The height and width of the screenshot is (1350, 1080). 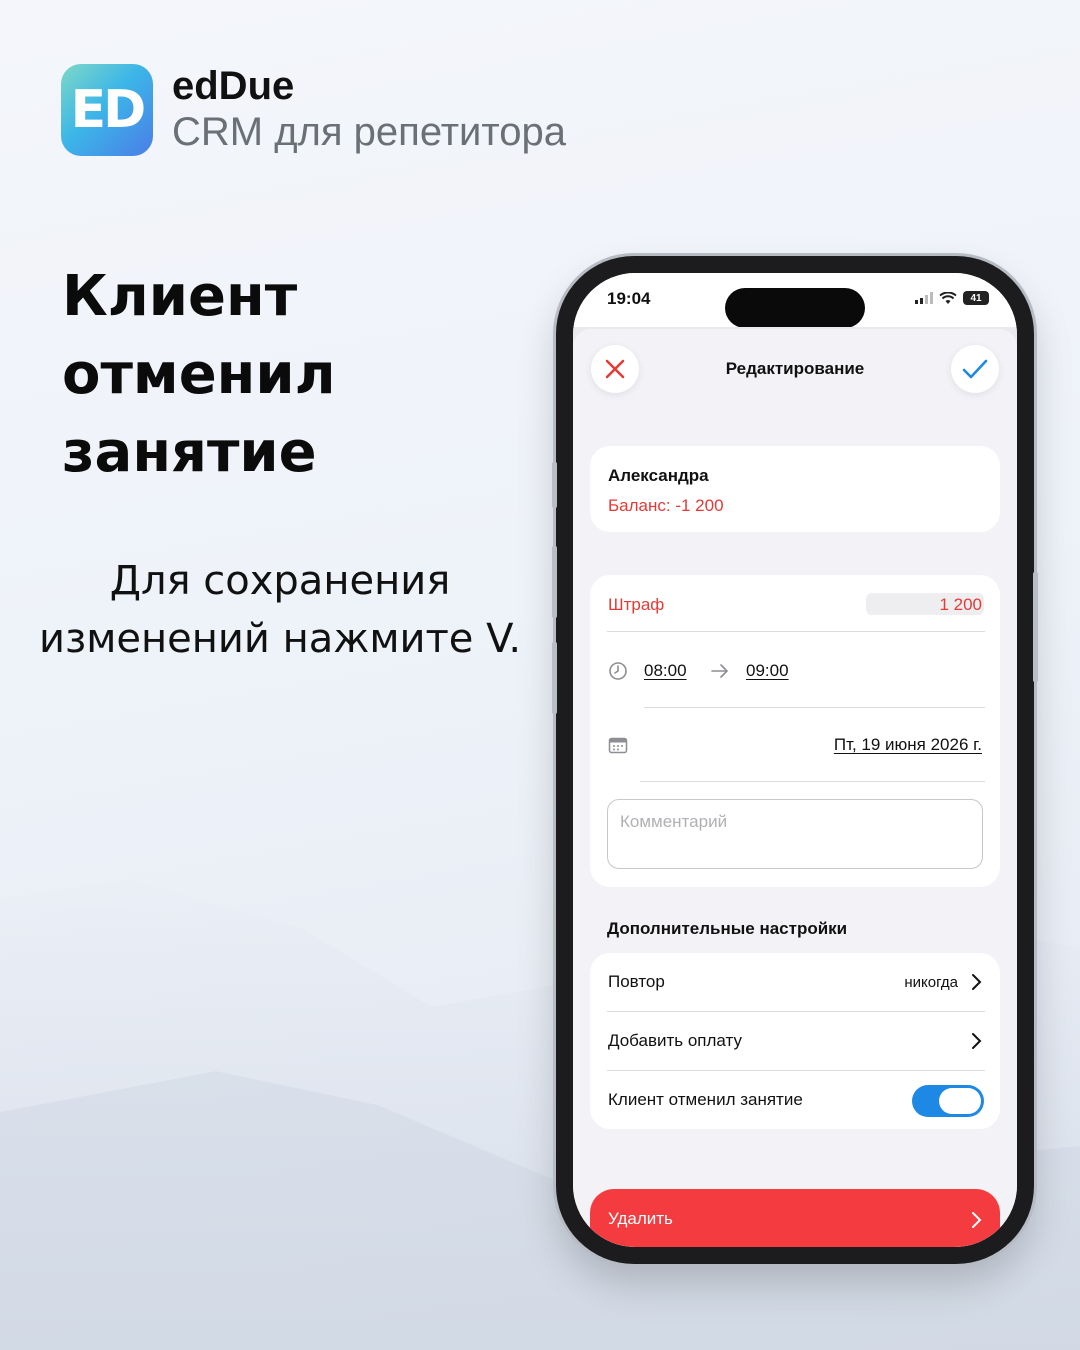 I want to click on start-time: 08:00, so click(x=665, y=671).